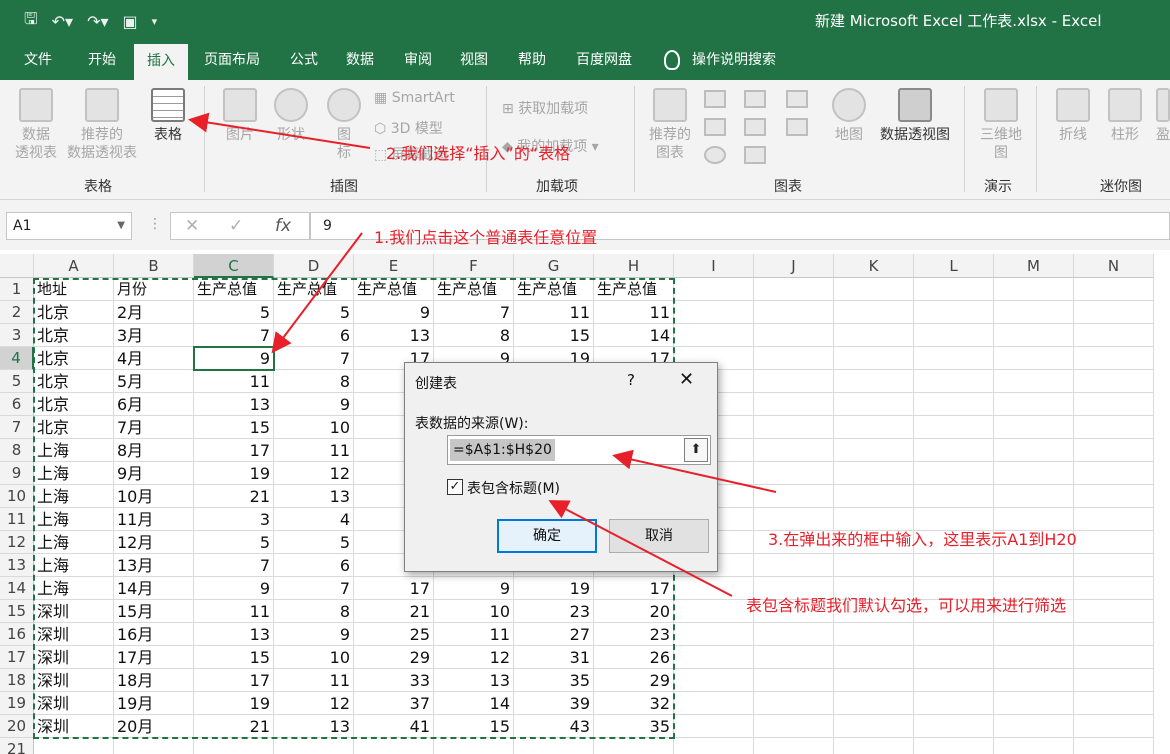 The height and width of the screenshot is (754, 1170). Describe the element at coordinates (192, 226) in the screenshot. I see `cancel-icon: ✕` at that location.